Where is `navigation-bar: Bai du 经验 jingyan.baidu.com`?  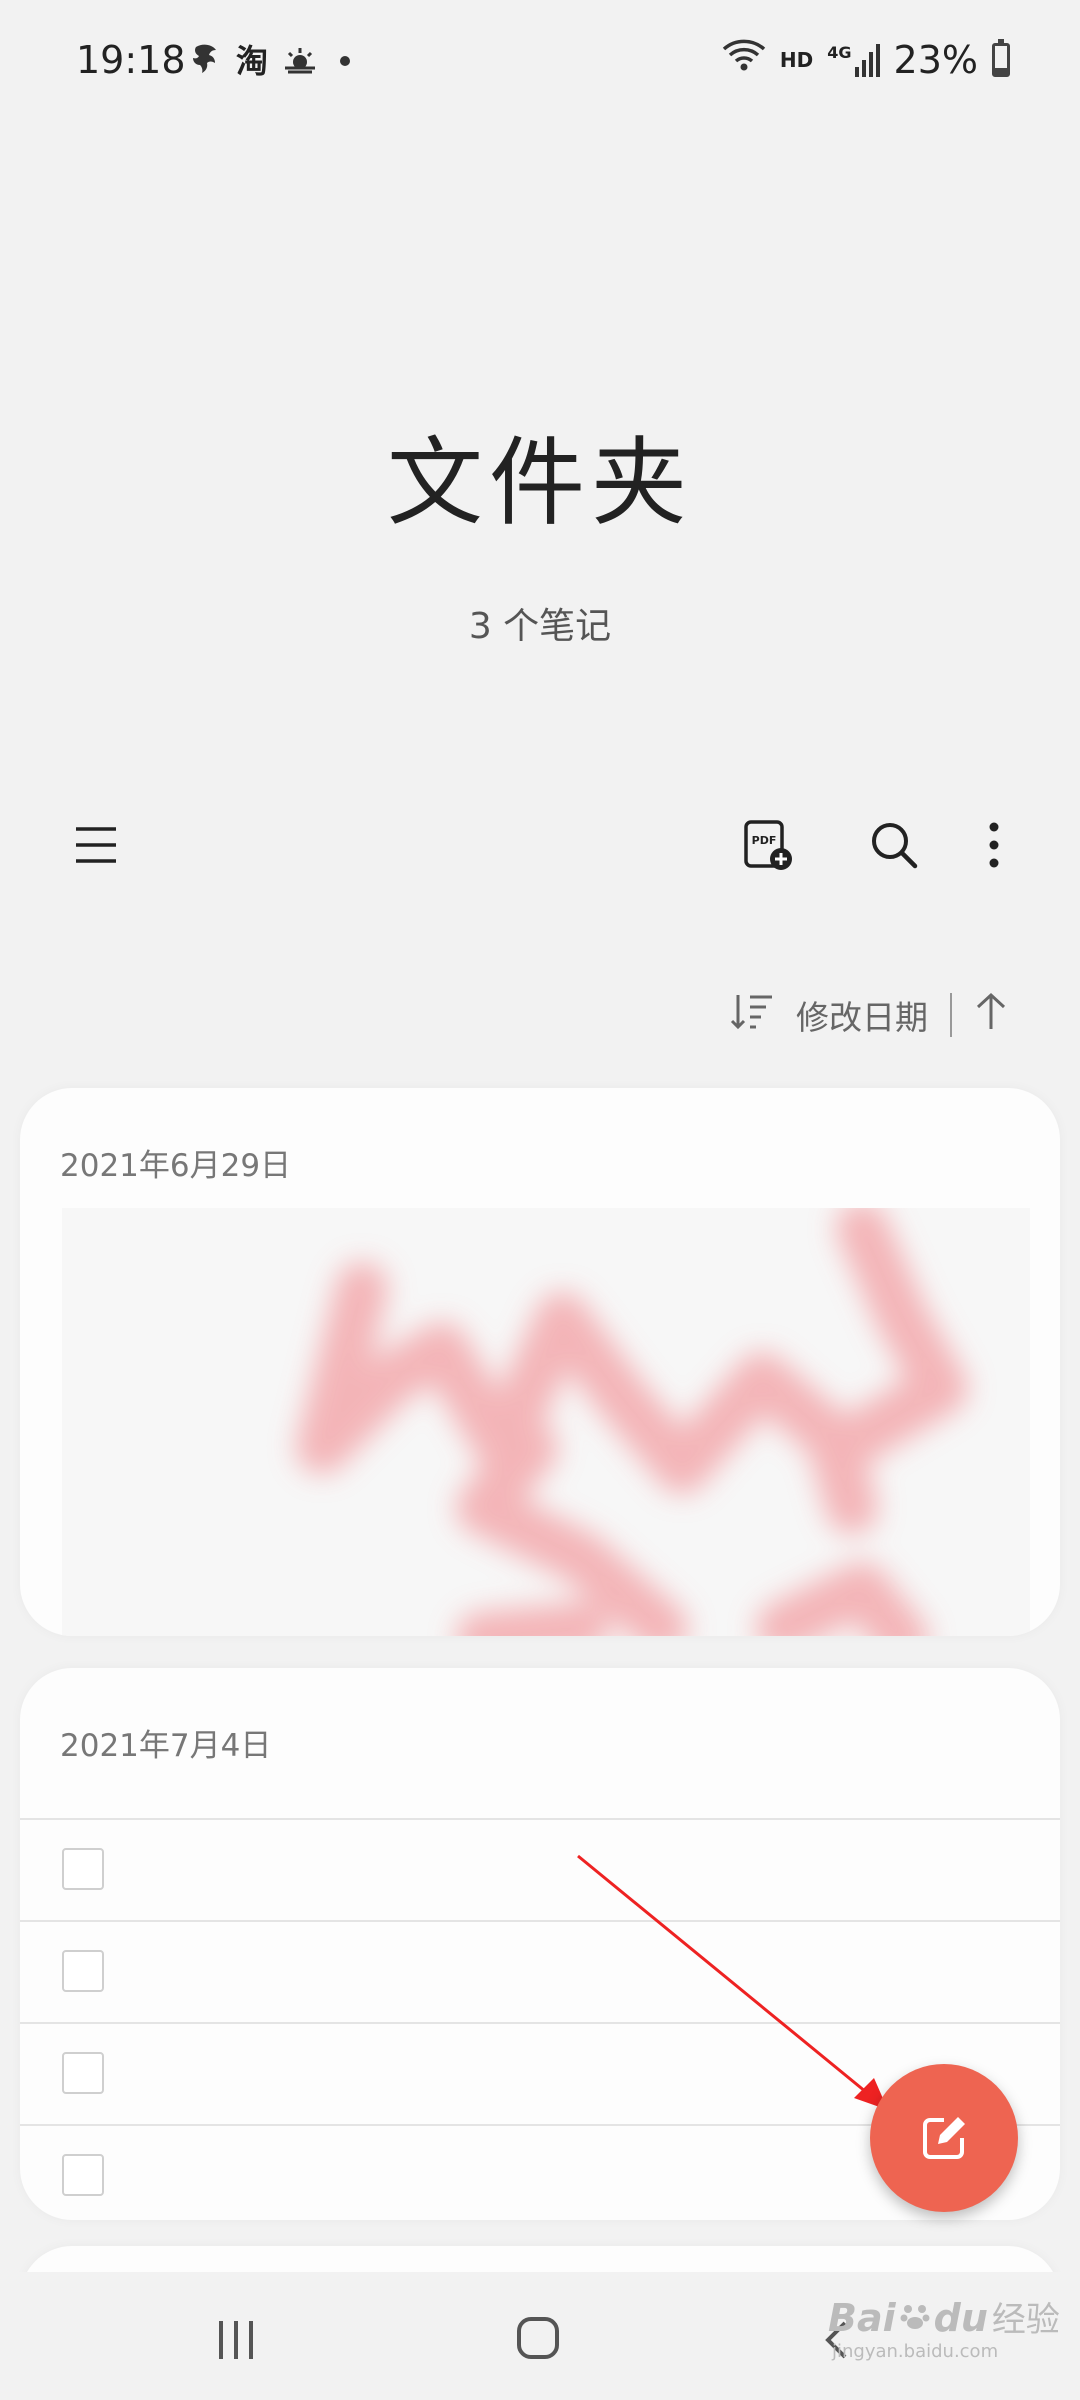 navigation-bar: Bai du 经验 jingyan.baidu.com is located at coordinates (540, 2336).